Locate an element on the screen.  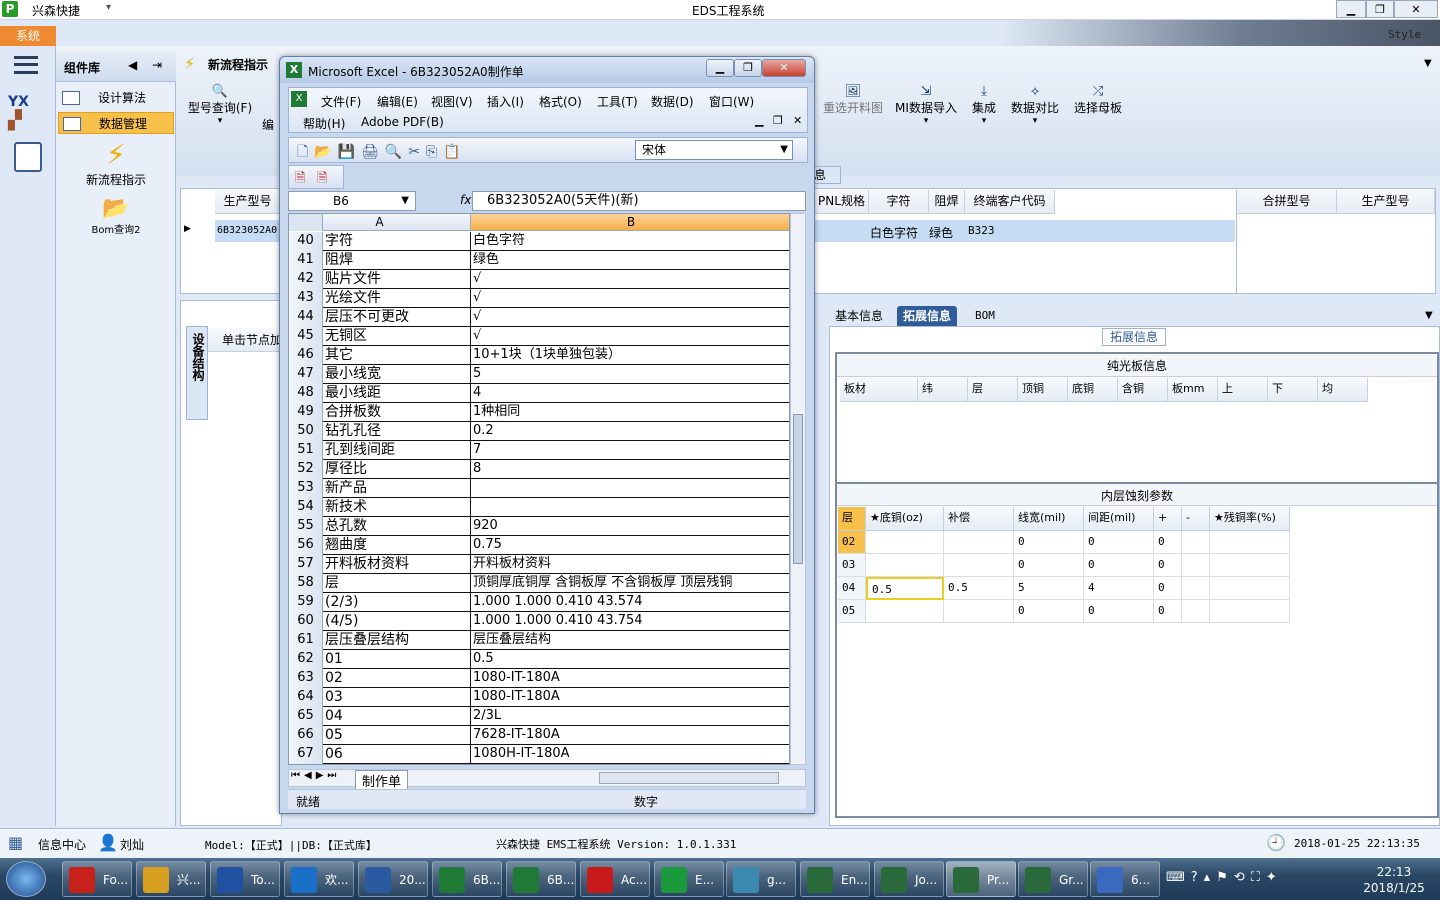
menu-adobe-pdf: Adobe PDF(B) is located at coordinates (402, 122).